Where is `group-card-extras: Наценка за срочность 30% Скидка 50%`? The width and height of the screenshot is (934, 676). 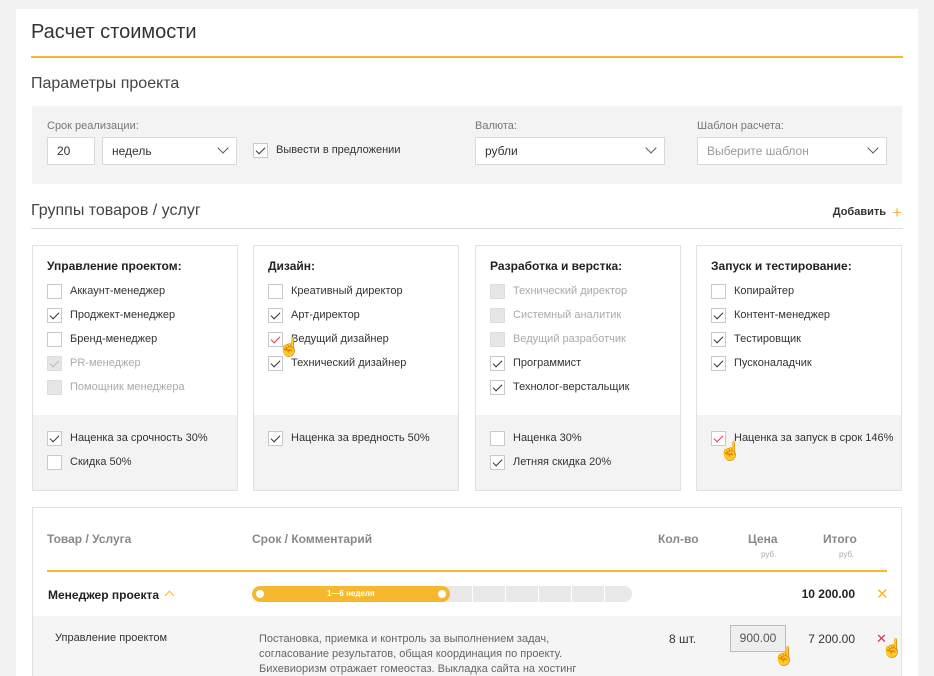
group-card-extras: Наценка за срочность 30% Скидка 50% is located at coordinates (135, 452).